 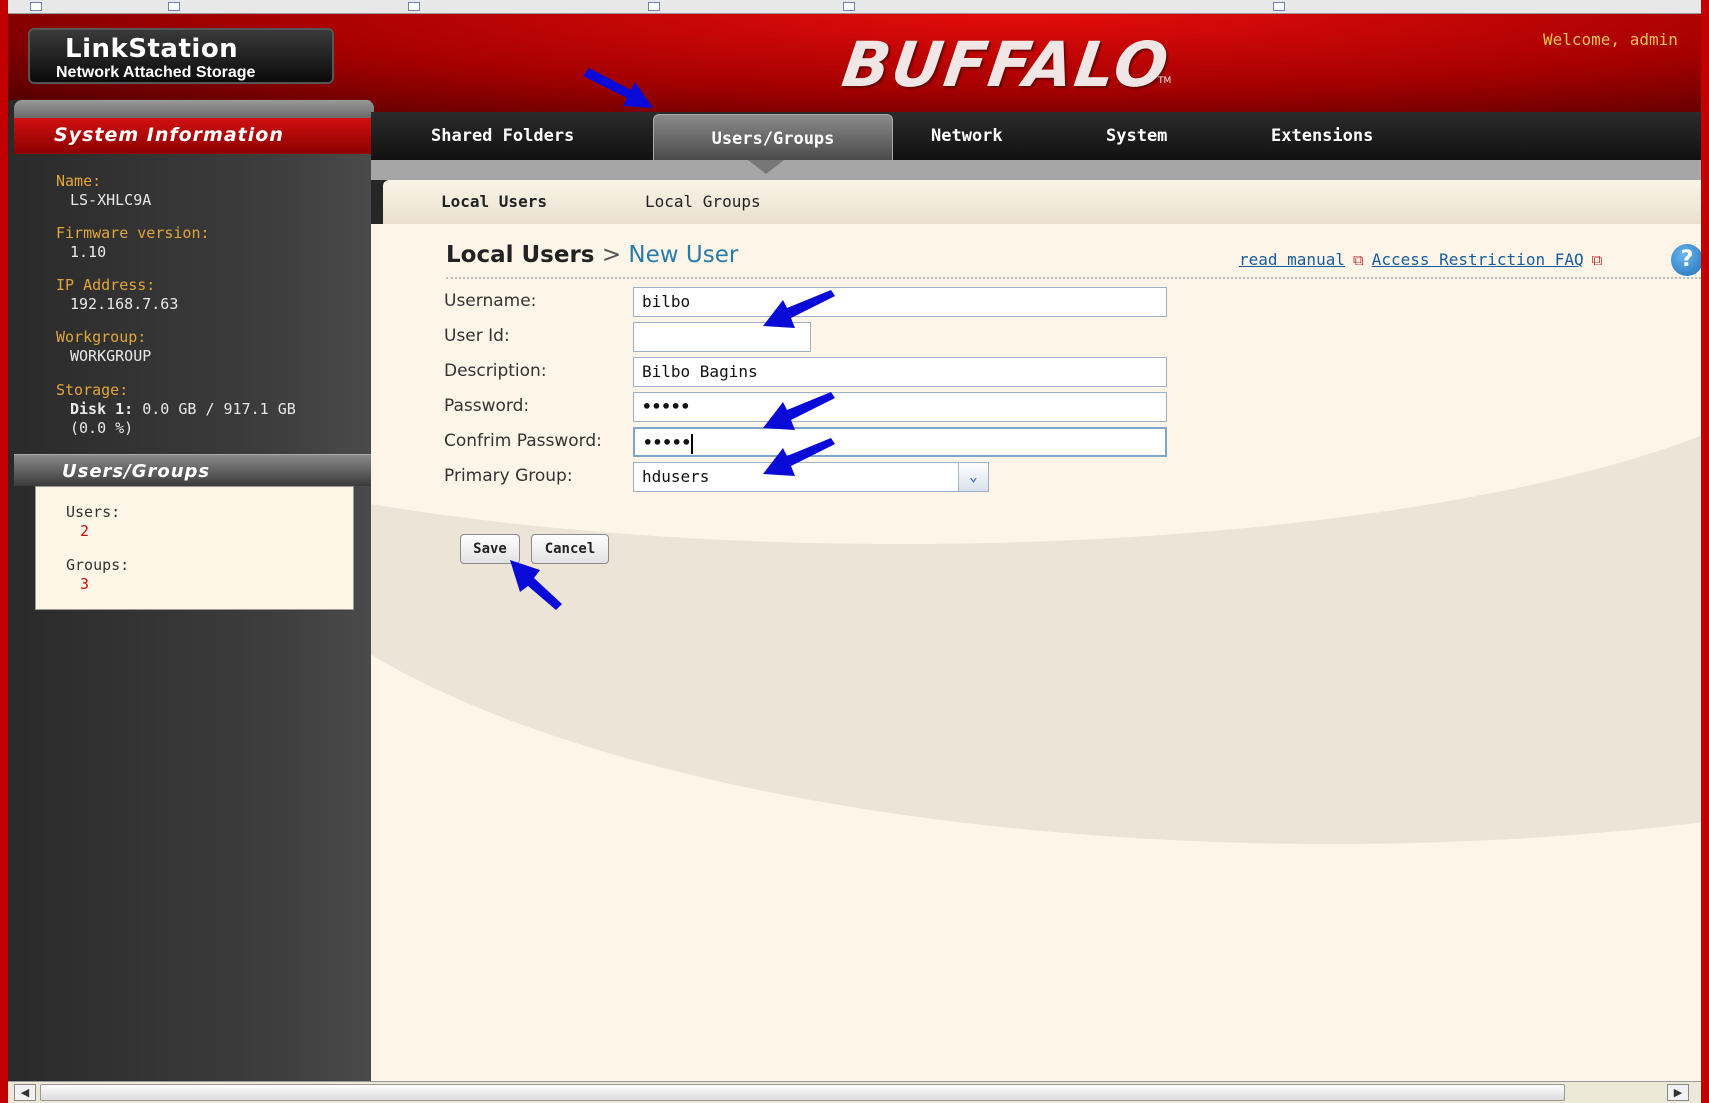 I want to click on ip-label: IP Address:, so click(x=106, y=285).